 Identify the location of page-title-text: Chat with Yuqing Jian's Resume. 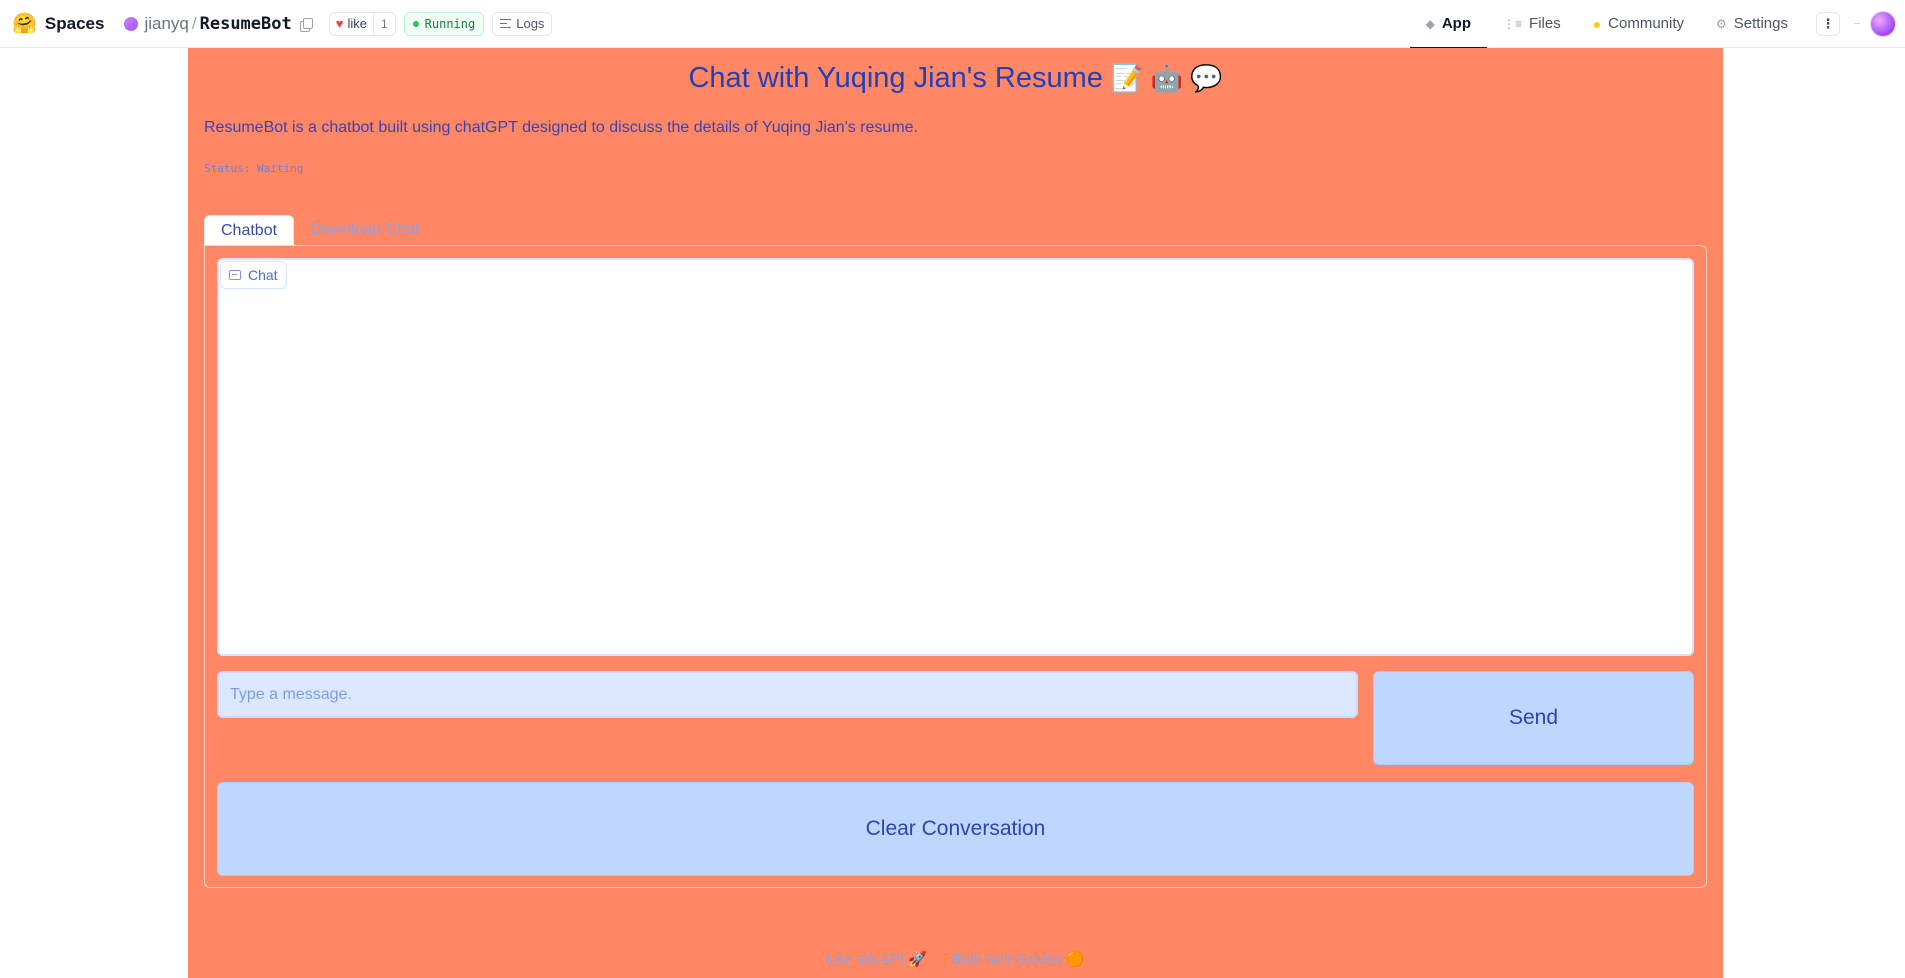
(895, 78).